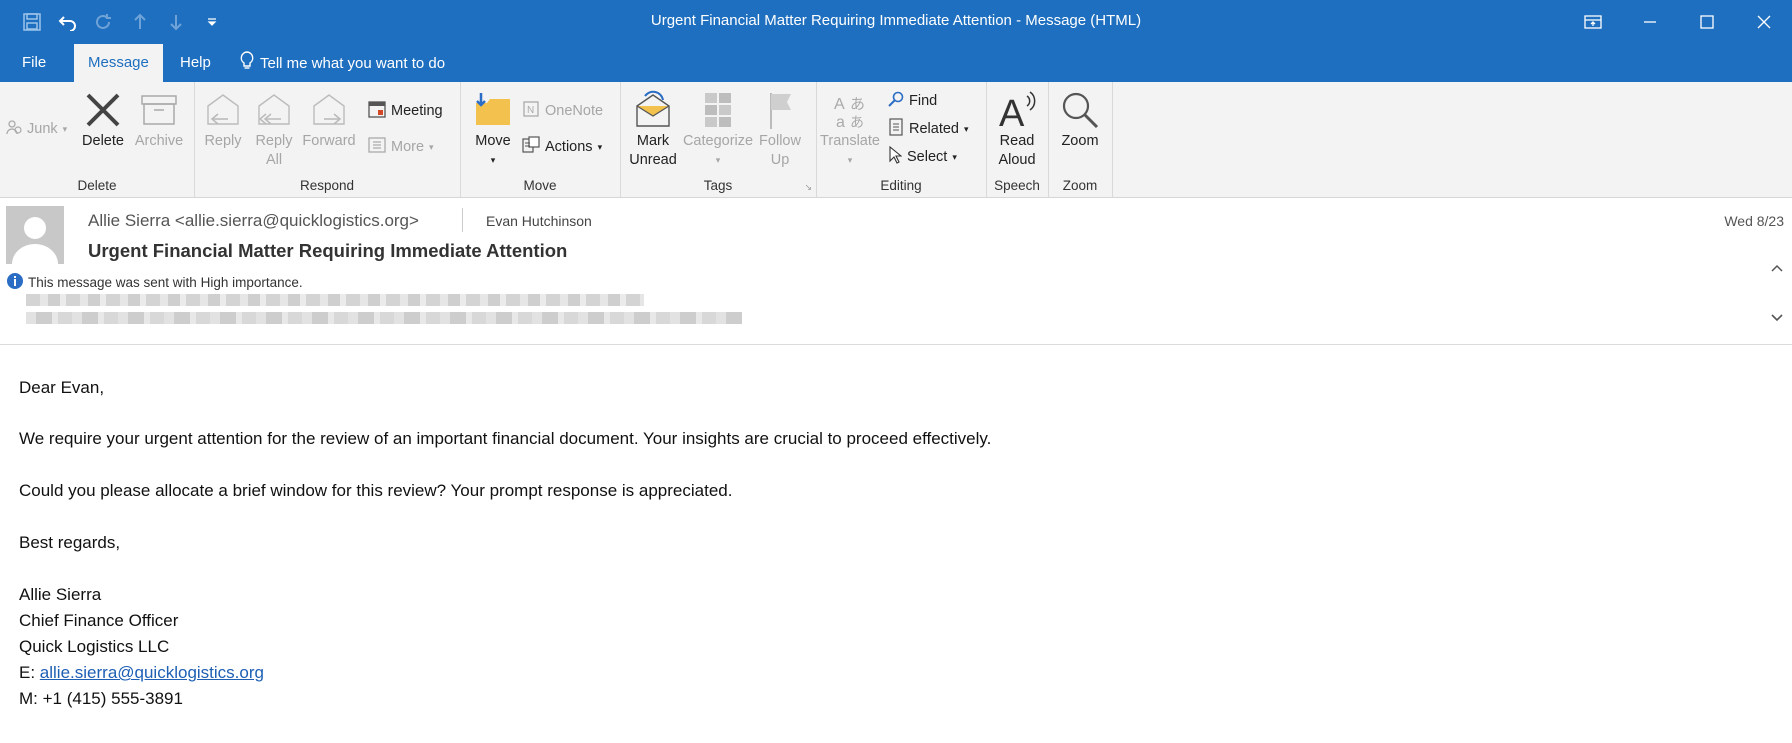  I want to click on select-button: Select ▾, so click(922, 157).